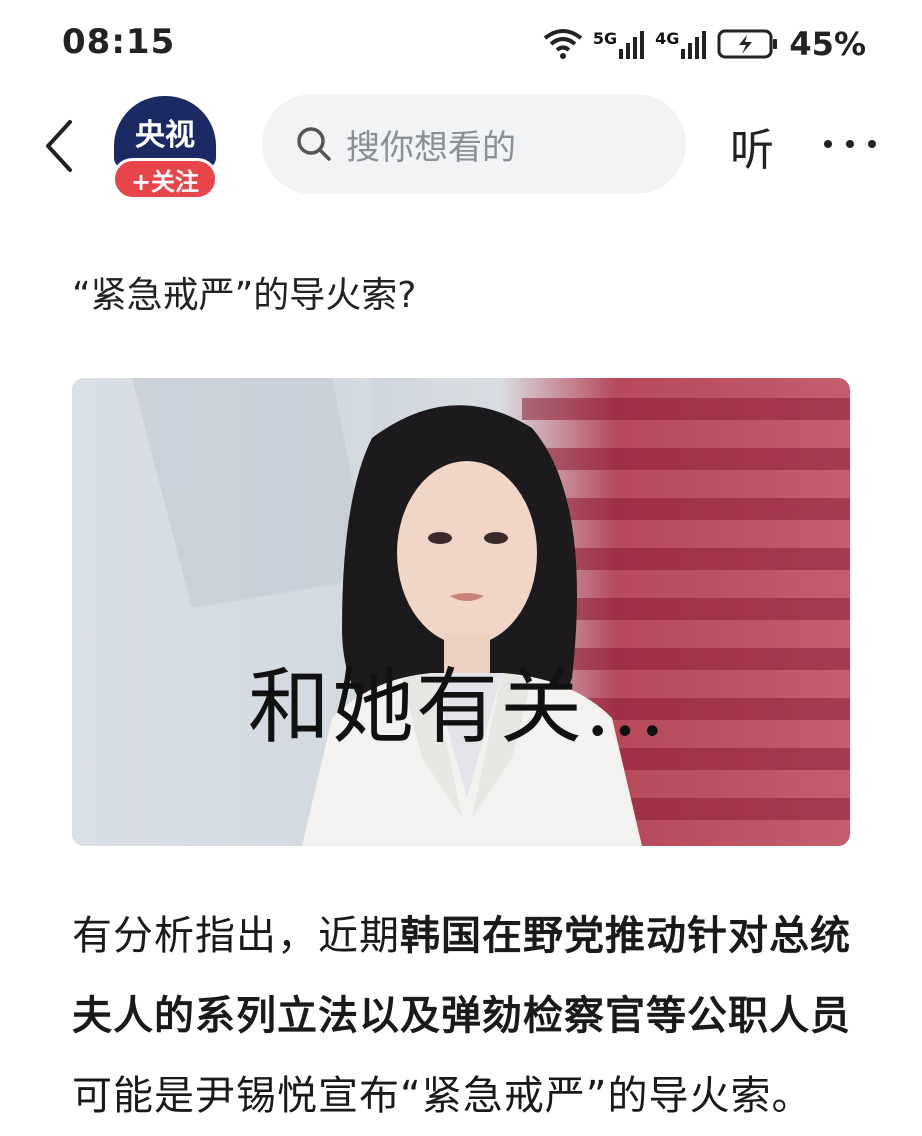  Describe the element at coordinates (244, 295) in the screenshot. I see `article-headline: “紧急戒严”的导火索?` at that location.